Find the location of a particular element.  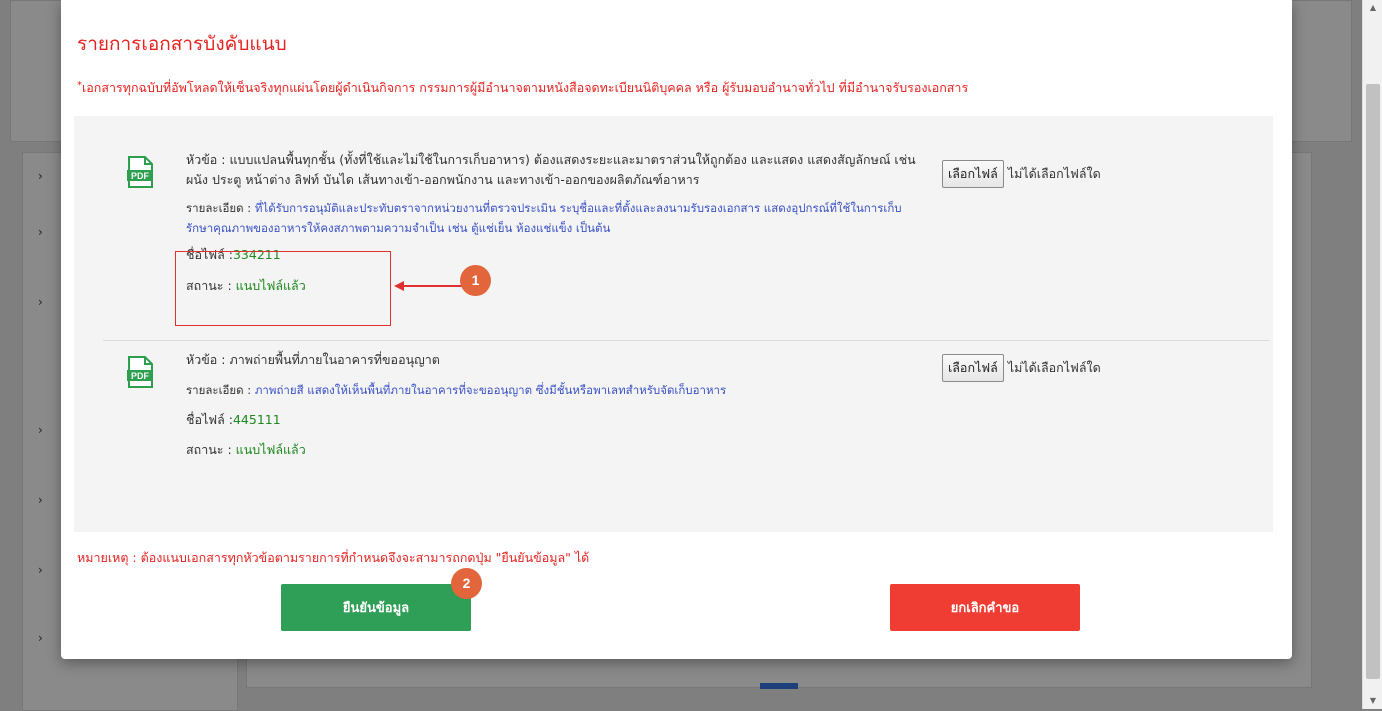

status-label: สถานะ : is located at coordinates (211, 449).